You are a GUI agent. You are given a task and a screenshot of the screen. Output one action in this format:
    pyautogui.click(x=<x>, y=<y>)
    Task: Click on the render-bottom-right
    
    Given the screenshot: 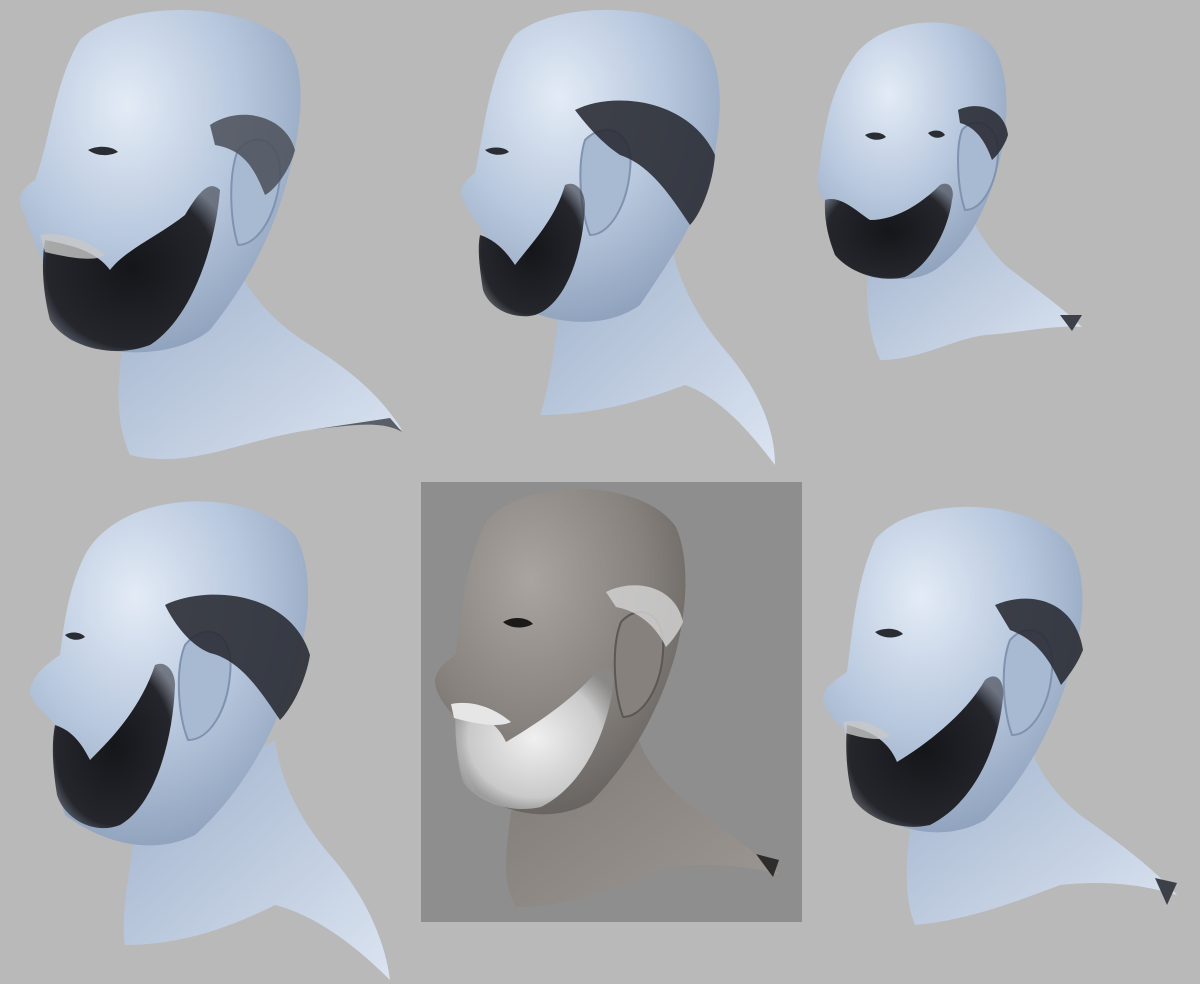 What is the action you would take?
    pyautogui.click(x=1000, y=715)
    